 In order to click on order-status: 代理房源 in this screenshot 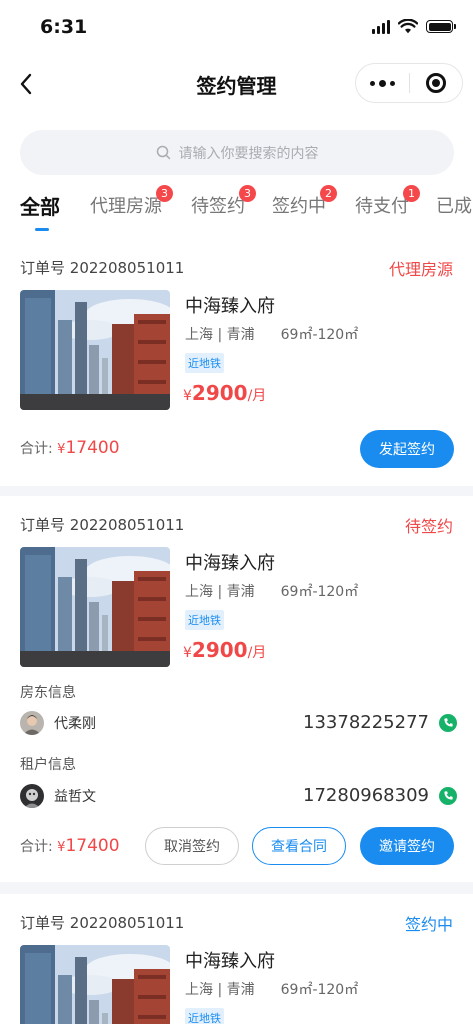, I will do `click(420, 269)`.